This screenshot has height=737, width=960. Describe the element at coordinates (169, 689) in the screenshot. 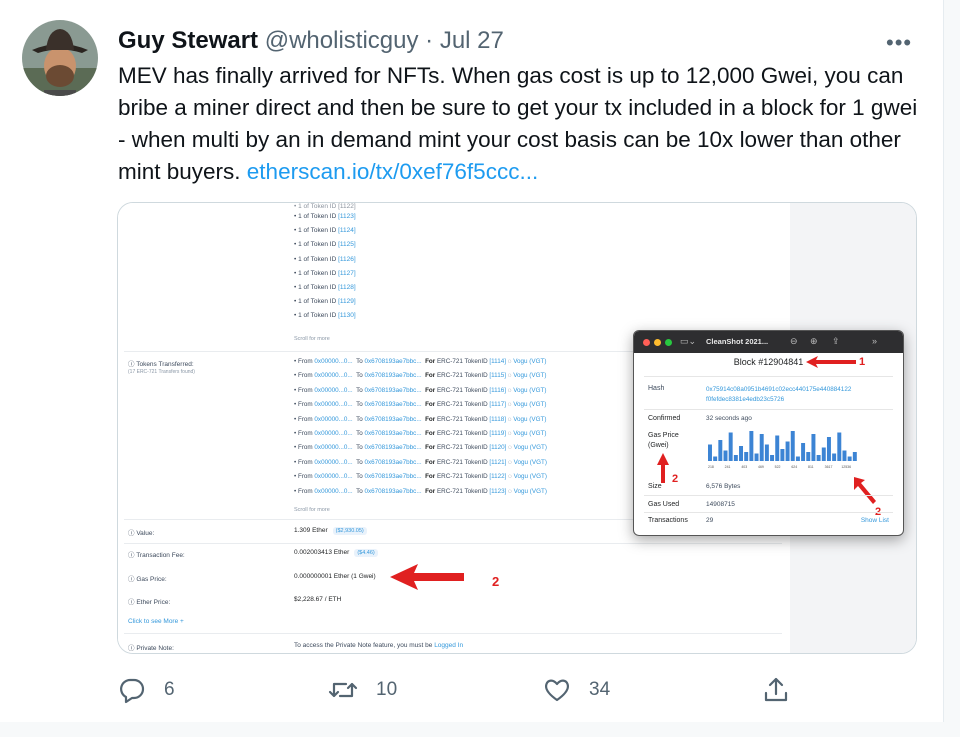

I see `reply-count: 6` at that location.